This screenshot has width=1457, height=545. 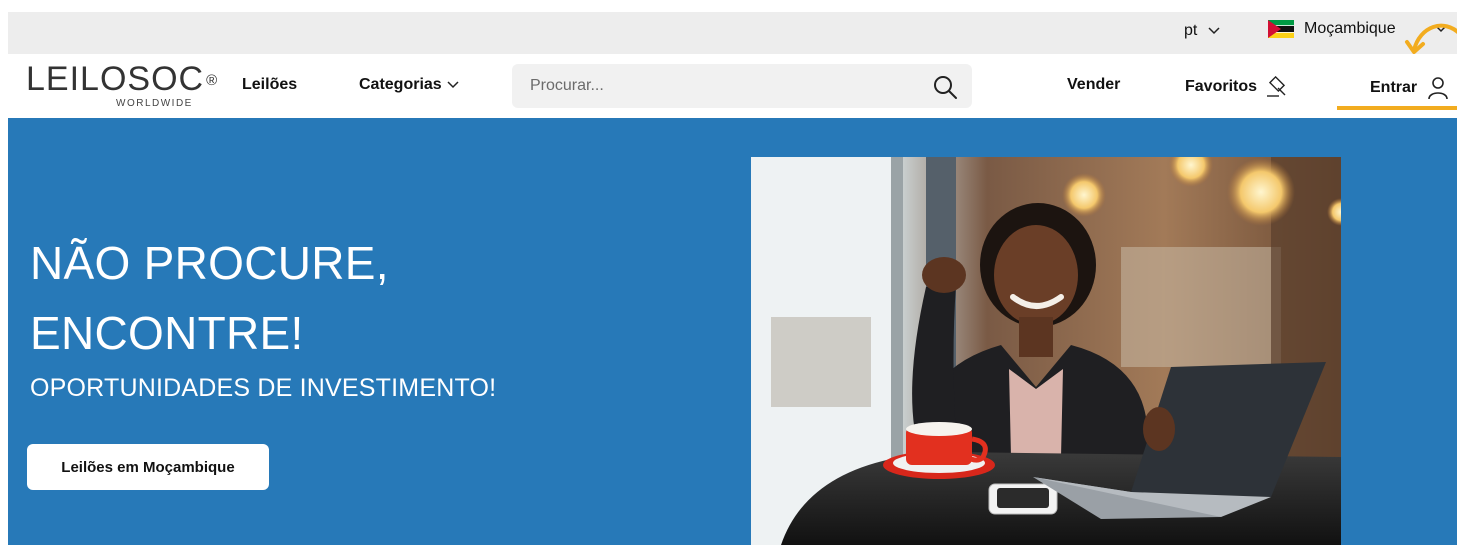 What do you see at coordinates (1281, 29) in the screenshot?
I see `mozambique-flag-icon` at bounding box center [1281, 29].